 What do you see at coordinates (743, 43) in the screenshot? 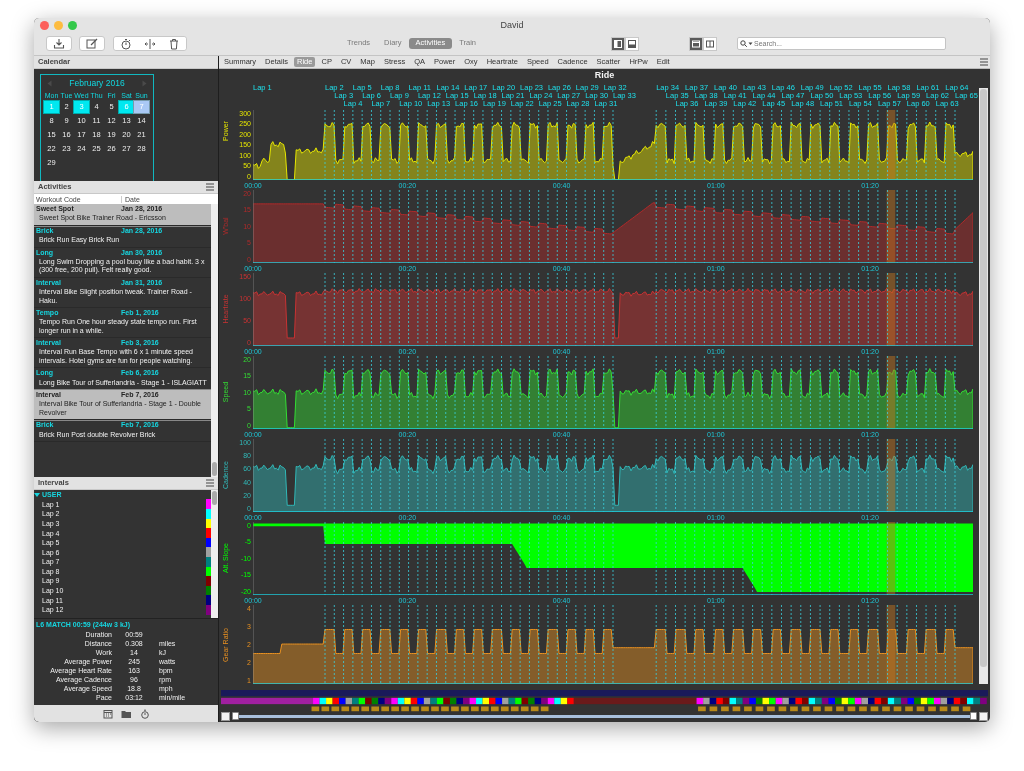
I see `search-icon` at bounding box center [743, 43].